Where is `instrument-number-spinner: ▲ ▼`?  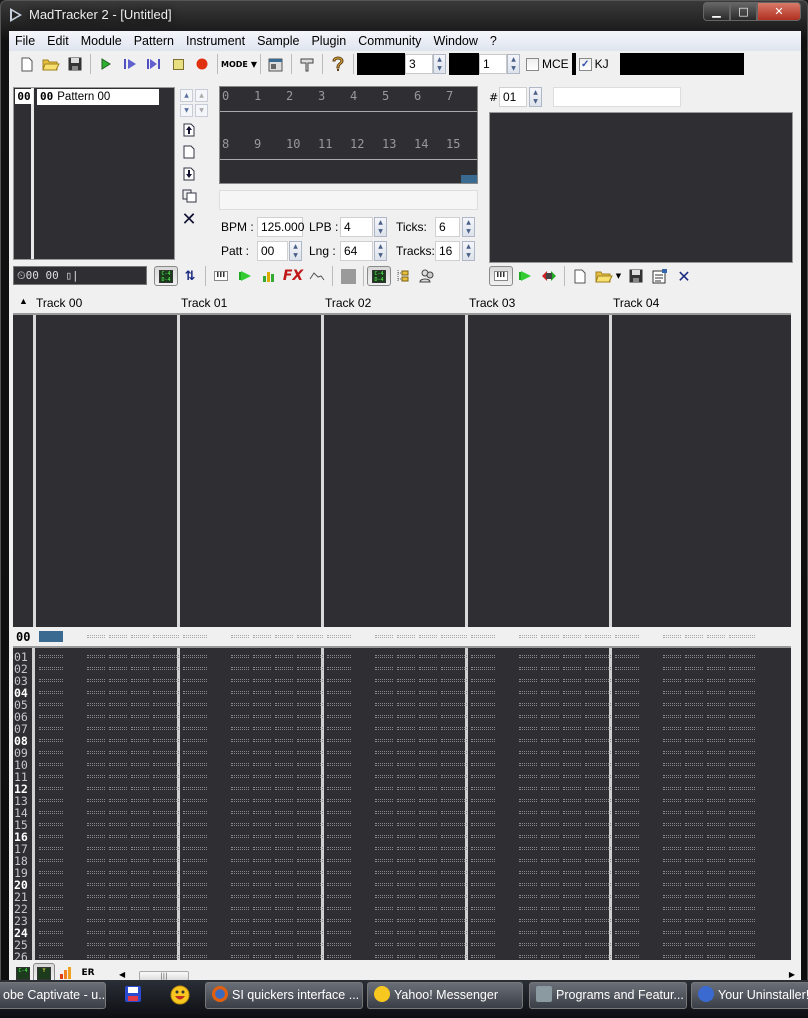 instrument-number-spinner: ▲ ▼ is located at coordinates (535, 97).